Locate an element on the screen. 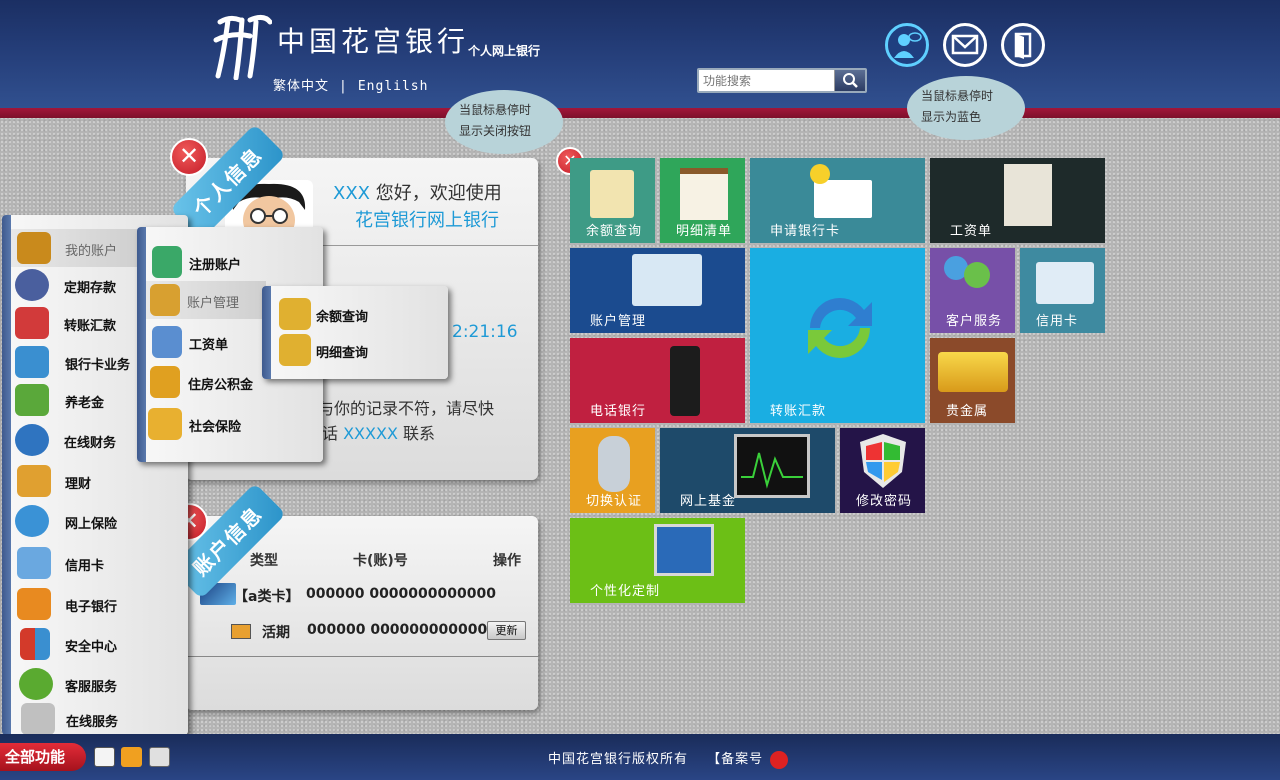  calculator-icon is located at coordinates (159, 757).